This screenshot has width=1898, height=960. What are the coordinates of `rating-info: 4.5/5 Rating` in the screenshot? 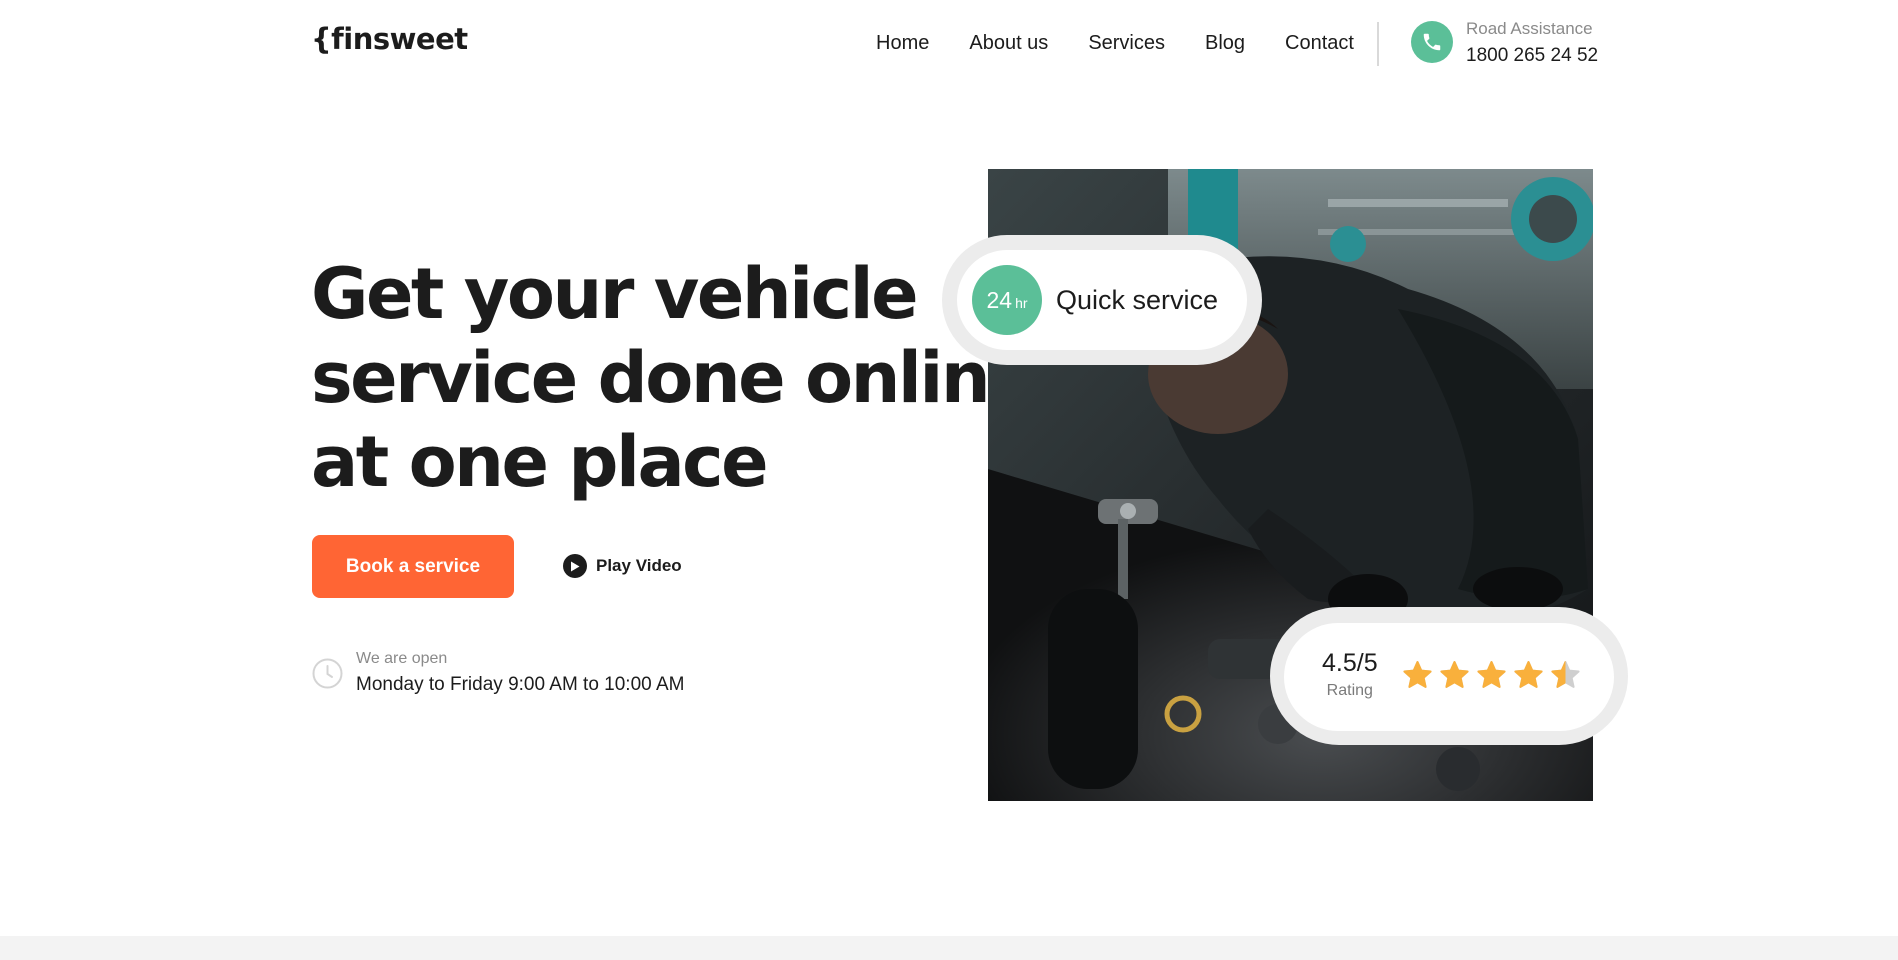 It's located at (1350, 674).